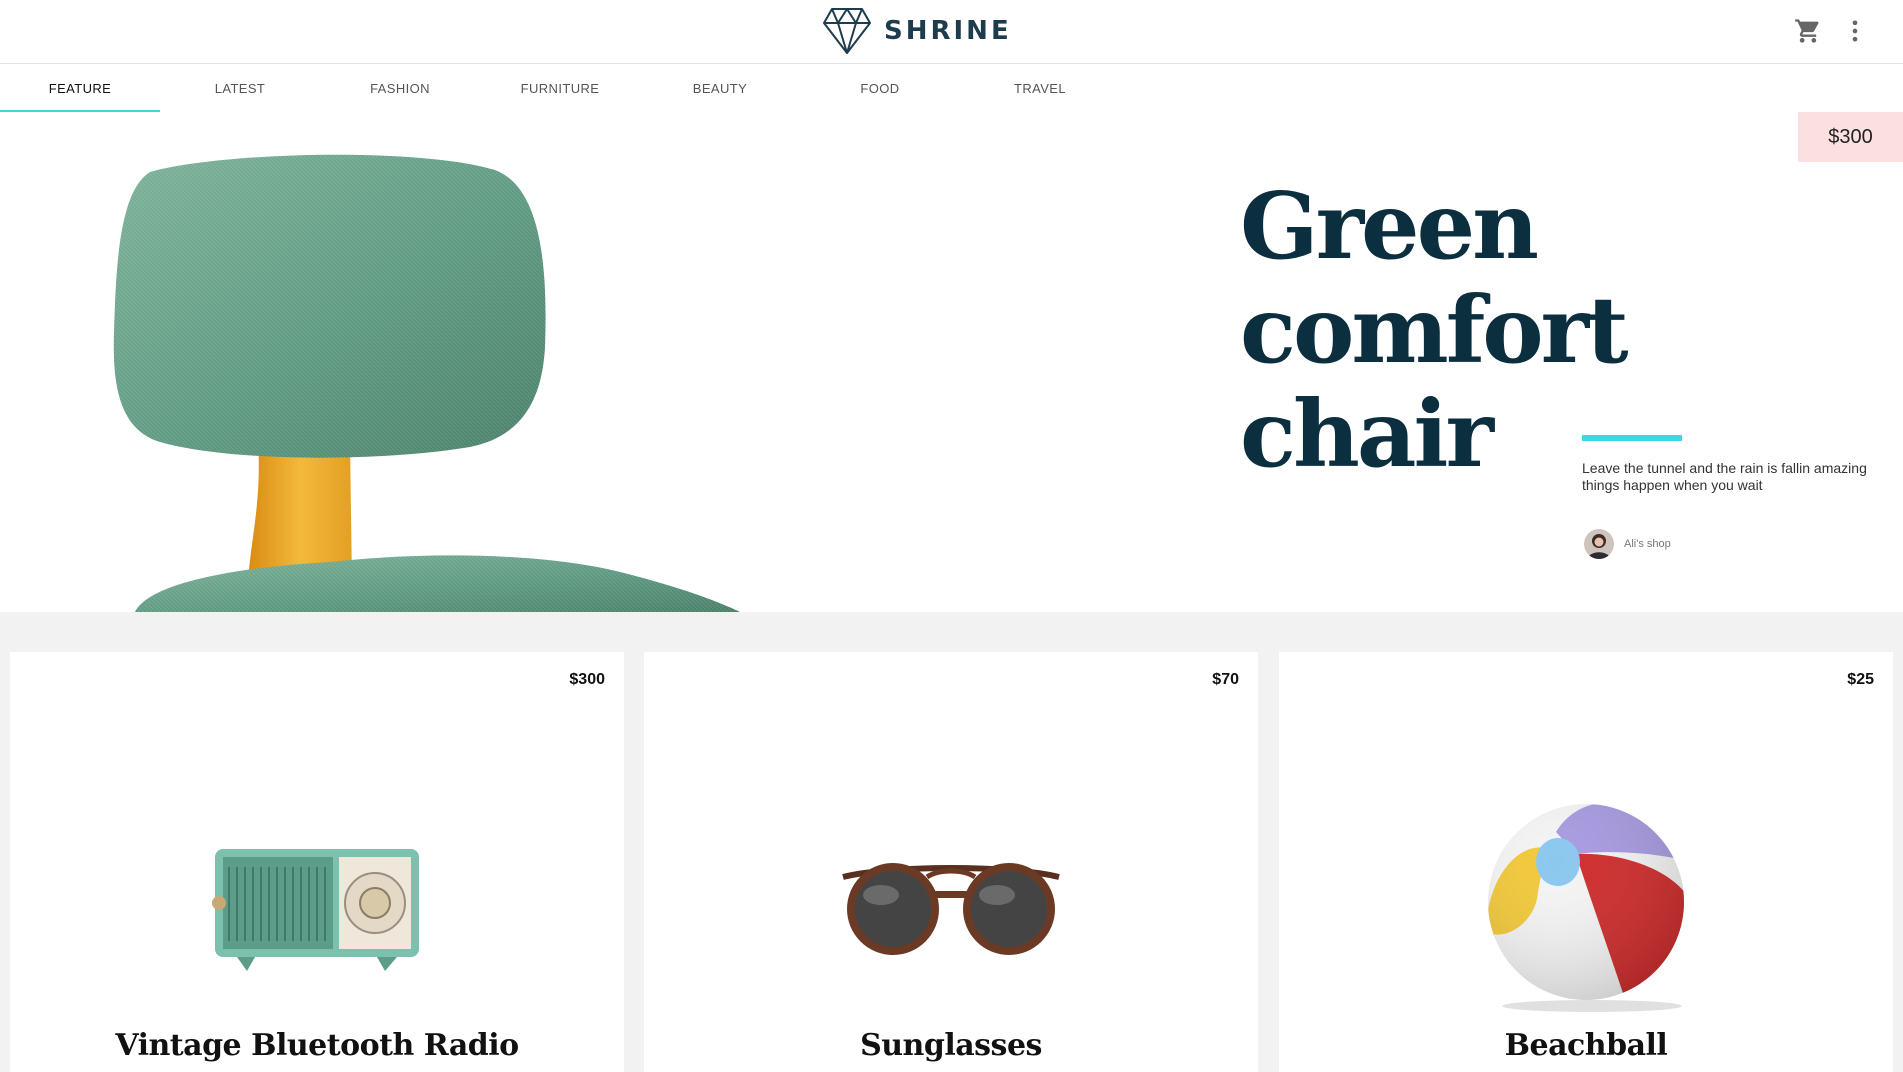  I want to click on accent-divider, so click(1632, 438).